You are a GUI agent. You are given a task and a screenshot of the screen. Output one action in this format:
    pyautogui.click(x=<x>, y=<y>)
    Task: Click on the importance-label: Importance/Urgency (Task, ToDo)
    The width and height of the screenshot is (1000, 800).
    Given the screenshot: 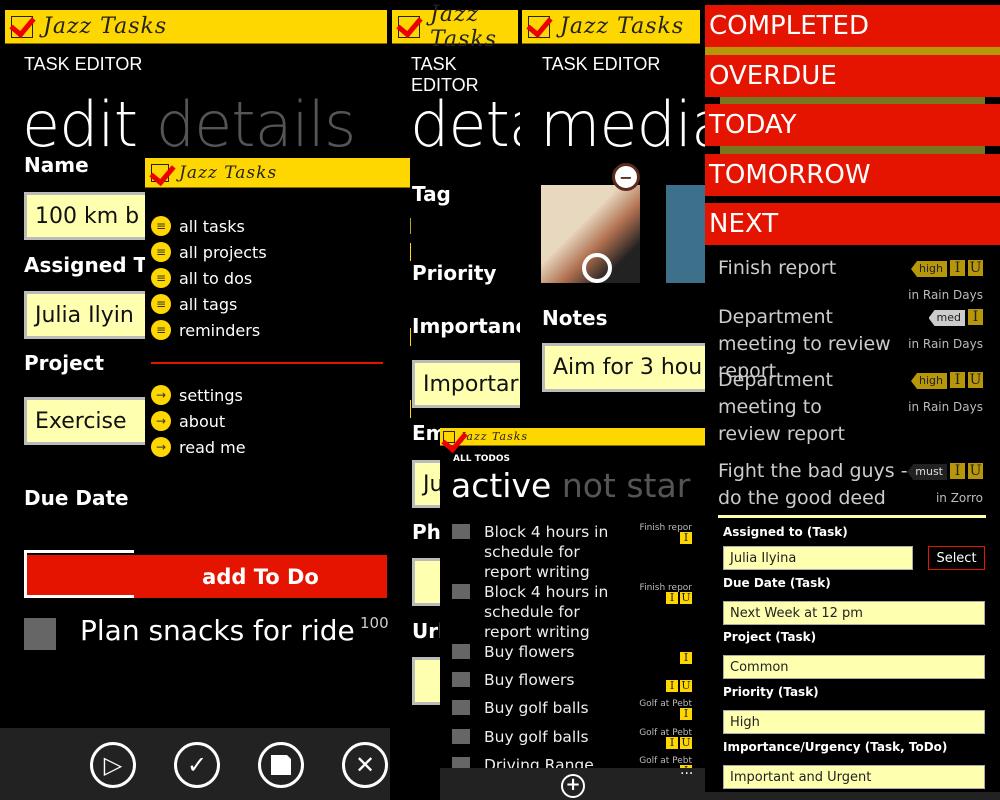 What is the action you would take?
    pyautogui.click(x=835, y=747)
    